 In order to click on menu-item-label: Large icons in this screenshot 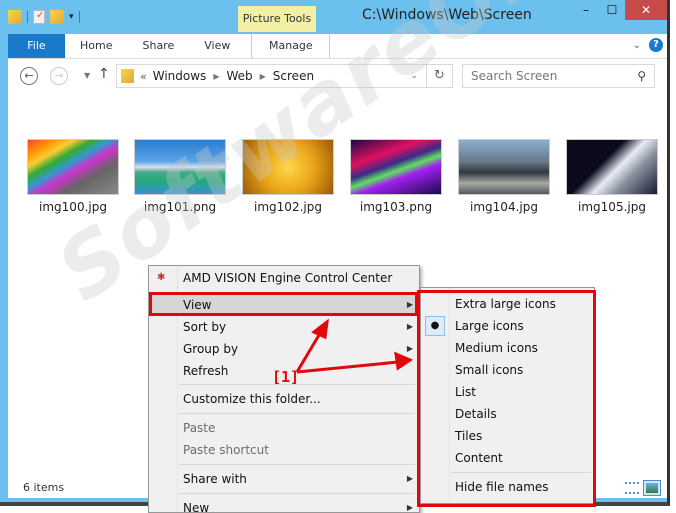, I will do `click(489, 326)`.